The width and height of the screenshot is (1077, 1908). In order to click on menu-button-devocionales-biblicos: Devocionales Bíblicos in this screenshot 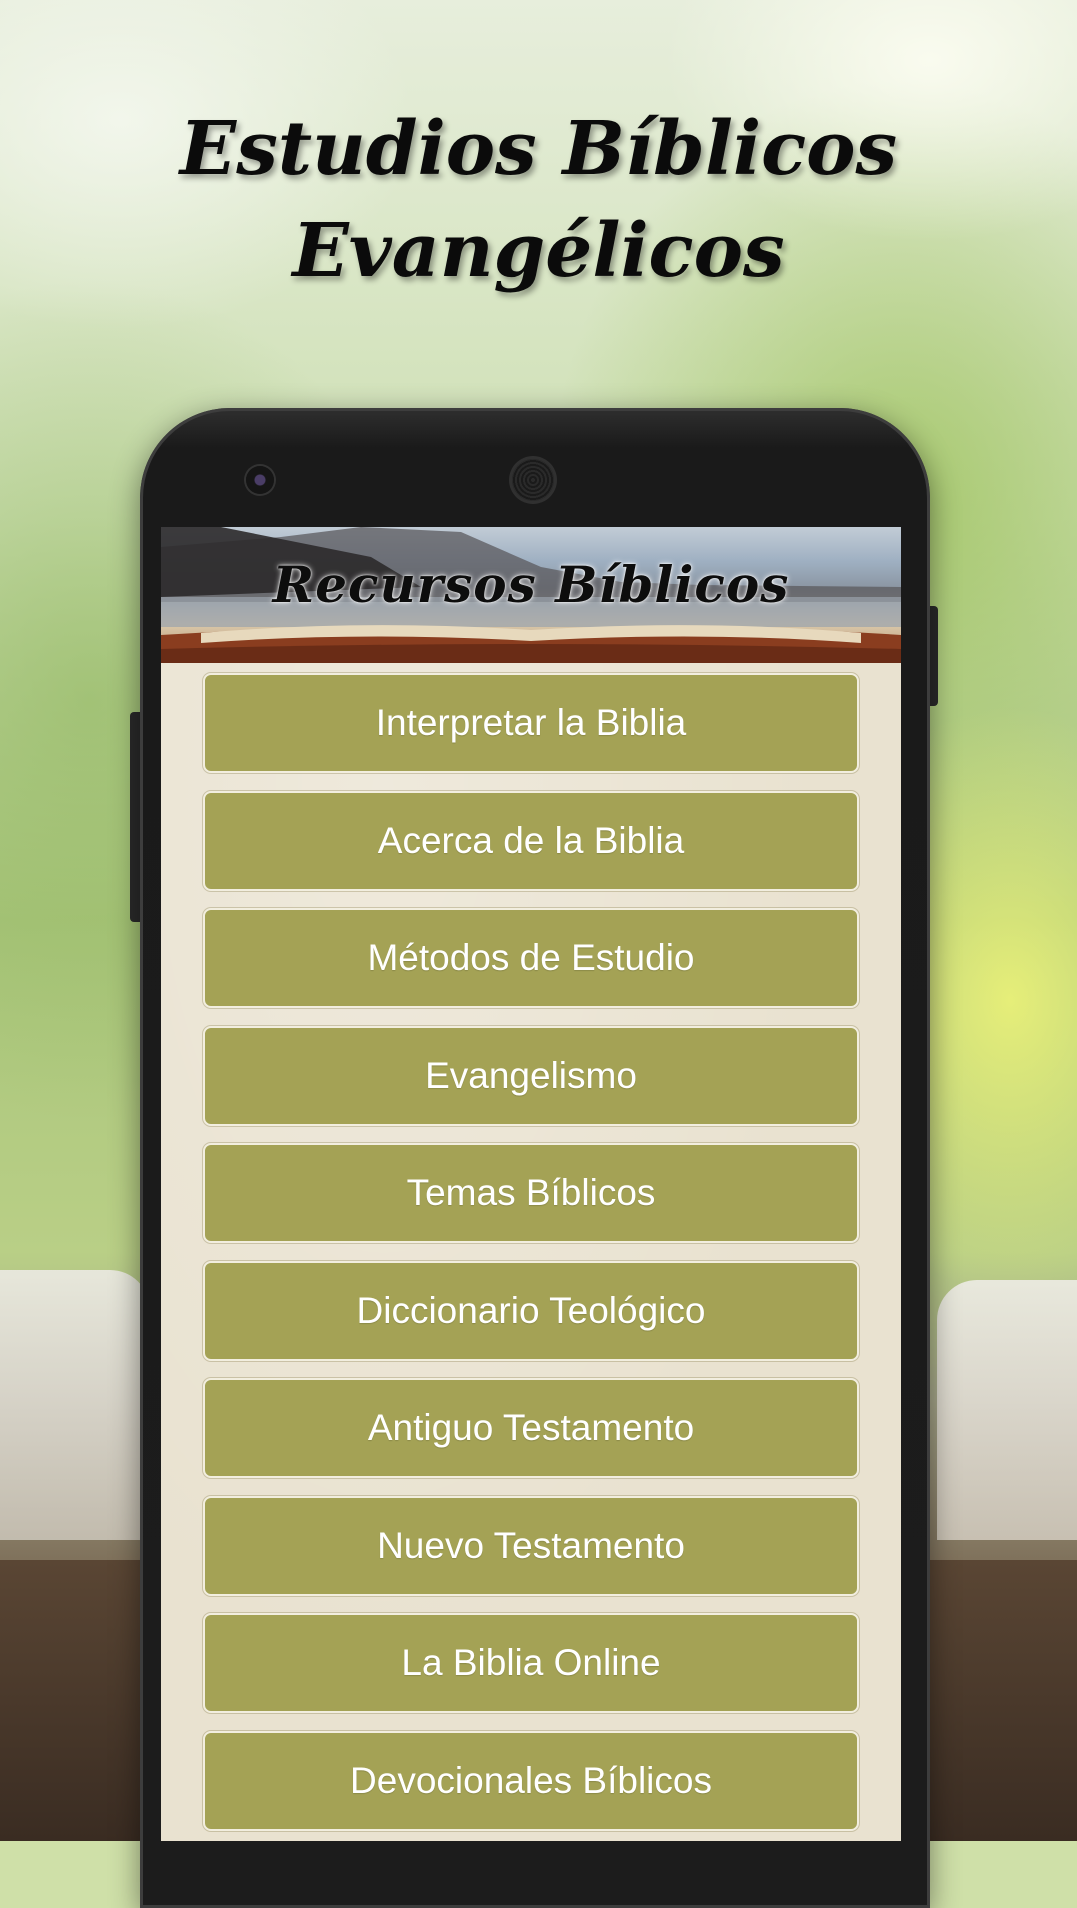, I will do `click(531, 1780)`.